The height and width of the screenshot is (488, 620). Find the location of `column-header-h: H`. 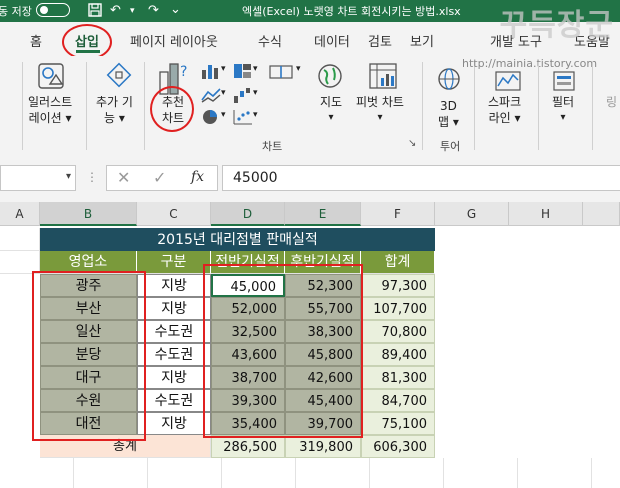

column-header-h: H is located at coordinates (546, 214).